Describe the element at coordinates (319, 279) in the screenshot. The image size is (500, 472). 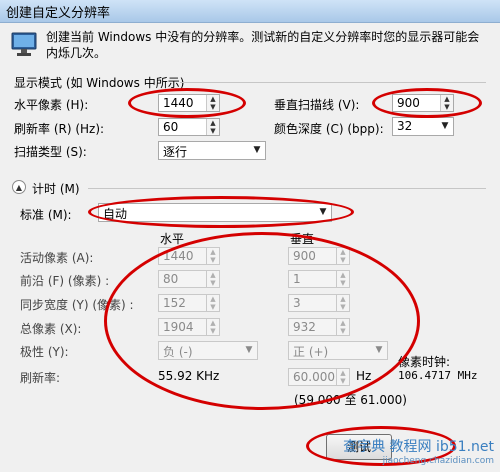
I see `front-v-spinner: 1 ▲ ▼` at that location.